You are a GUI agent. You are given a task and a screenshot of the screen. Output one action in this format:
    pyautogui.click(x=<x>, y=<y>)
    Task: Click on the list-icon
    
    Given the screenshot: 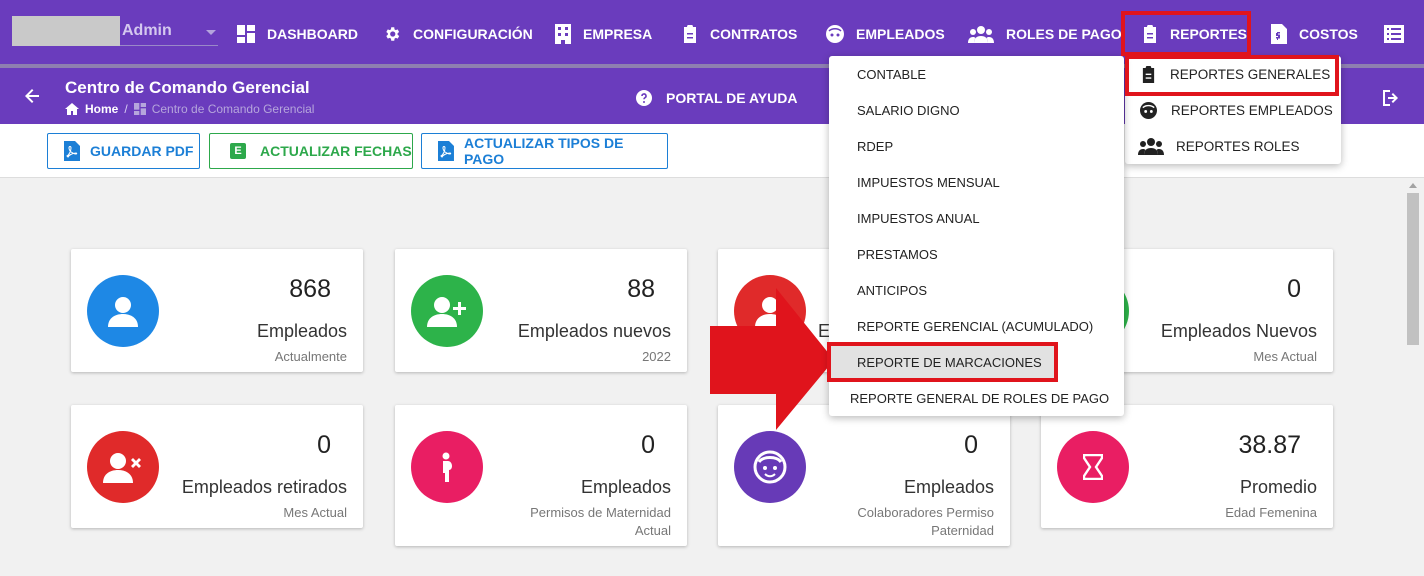 What is the action you would take?
    pyautogui.click(x=1394, y=34)
    